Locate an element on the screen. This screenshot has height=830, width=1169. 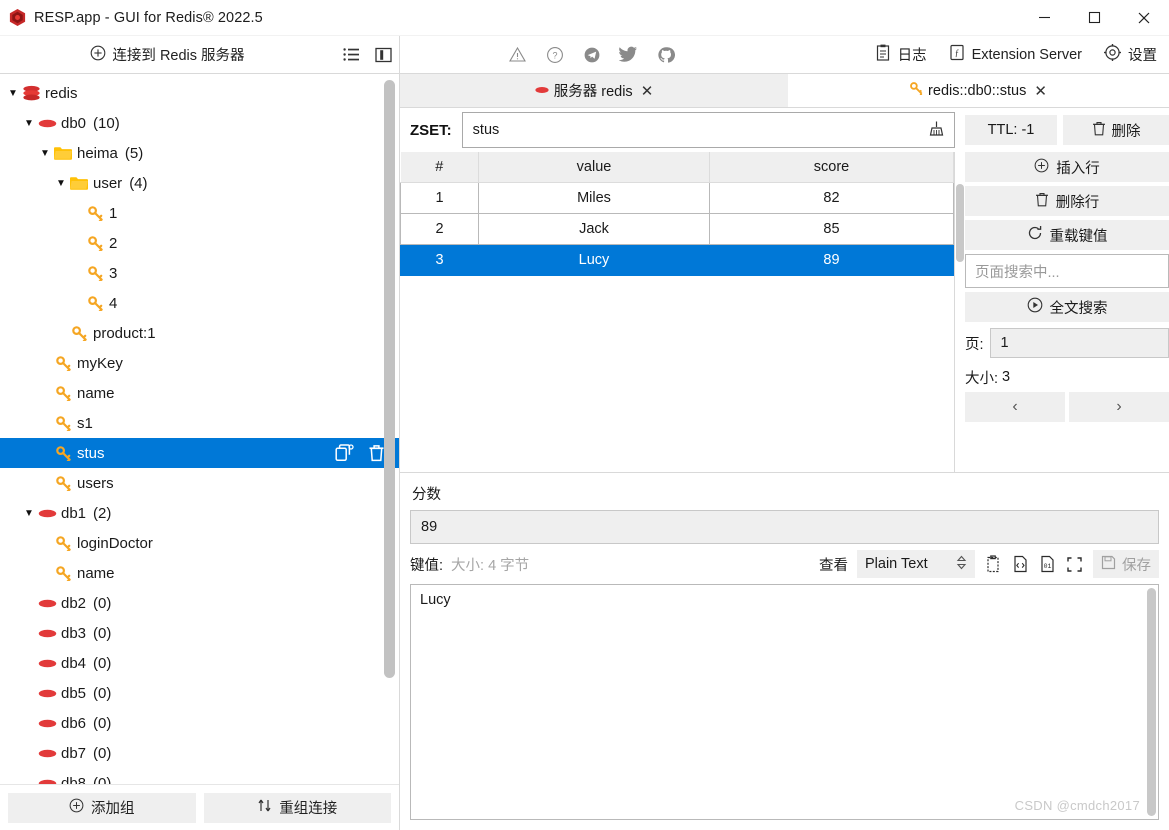
cell-value: Miles is located at coordinates (594, 197).